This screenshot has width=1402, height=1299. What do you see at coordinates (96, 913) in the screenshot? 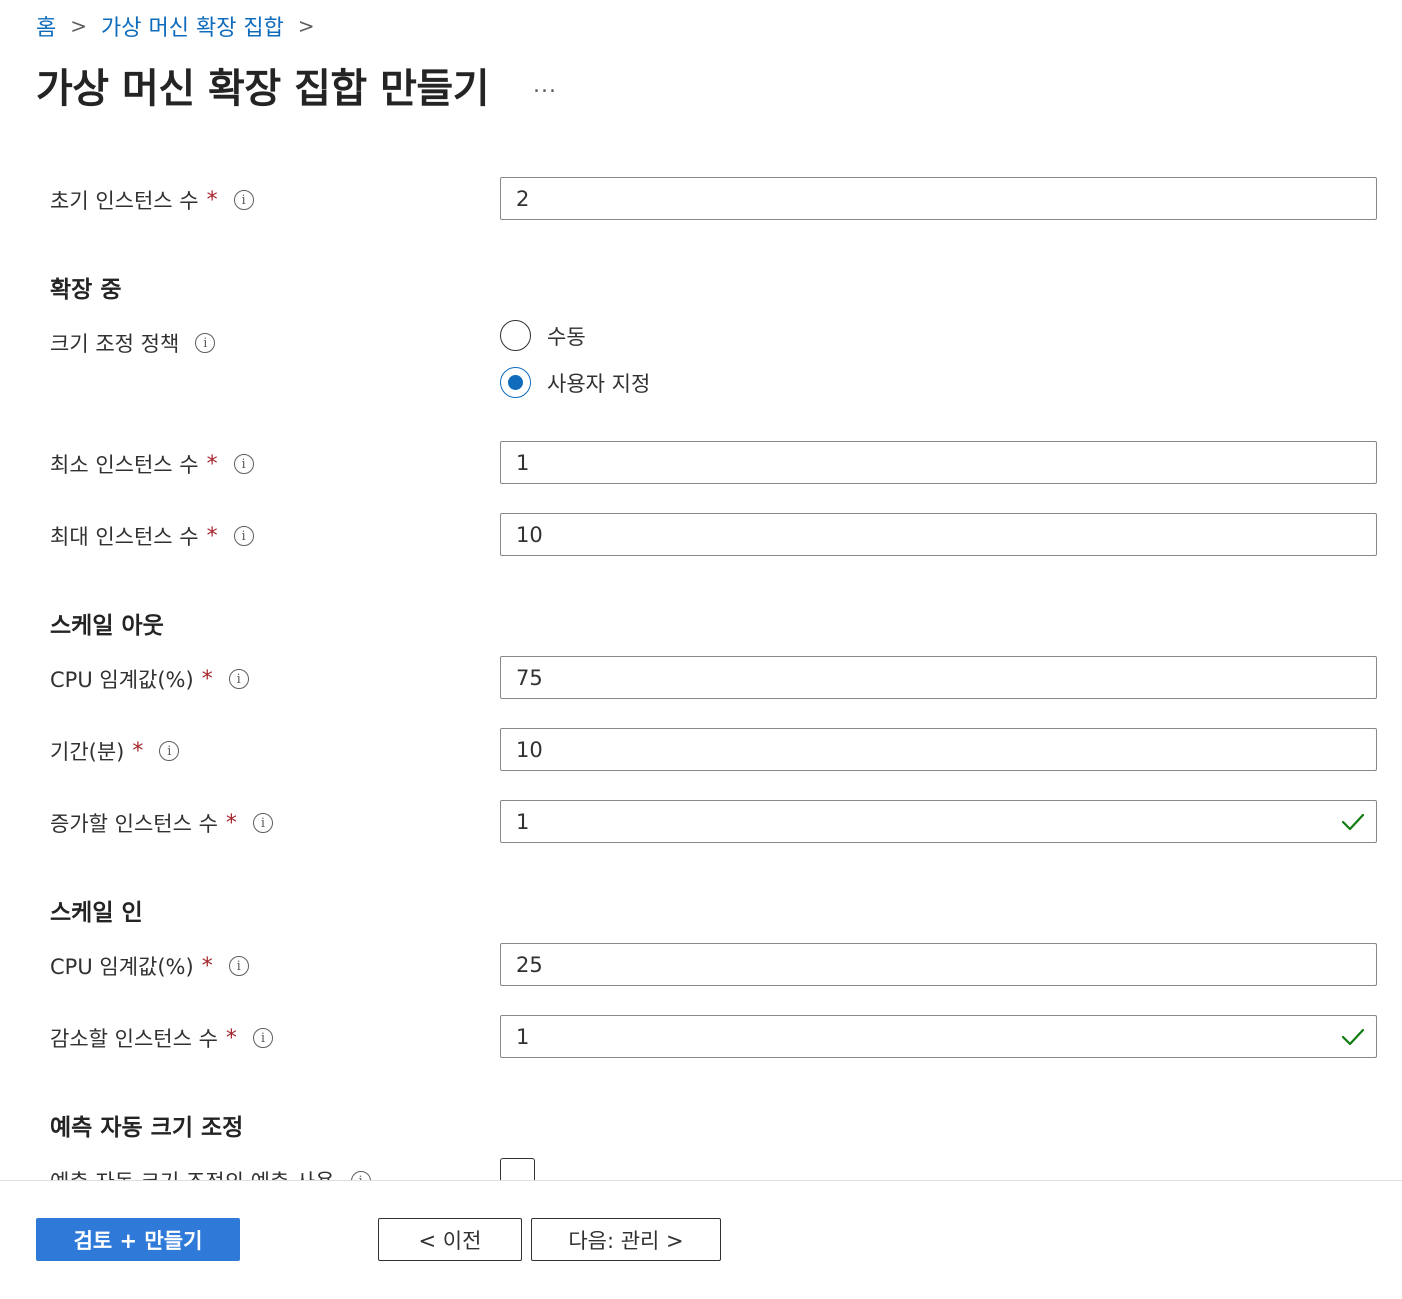
I see `section-scale-in-heading: 스케일 인` at bounding box center [96, 913].